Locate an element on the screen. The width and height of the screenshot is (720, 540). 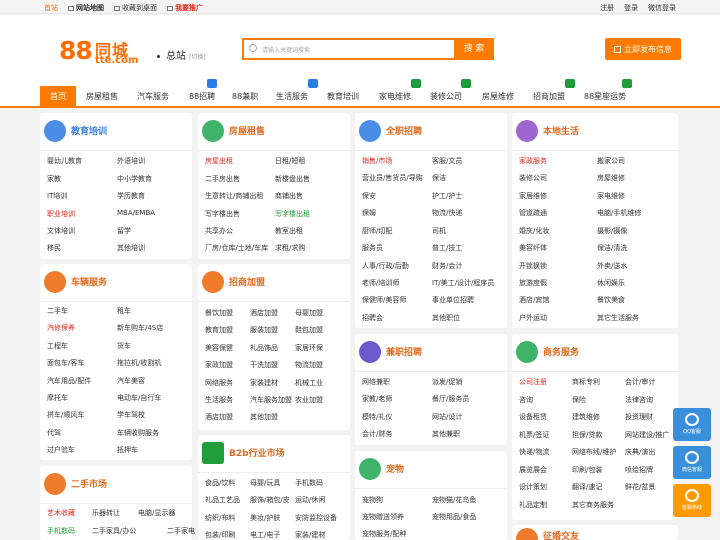
login-link: 登录 is located at coordinates (631, 8).